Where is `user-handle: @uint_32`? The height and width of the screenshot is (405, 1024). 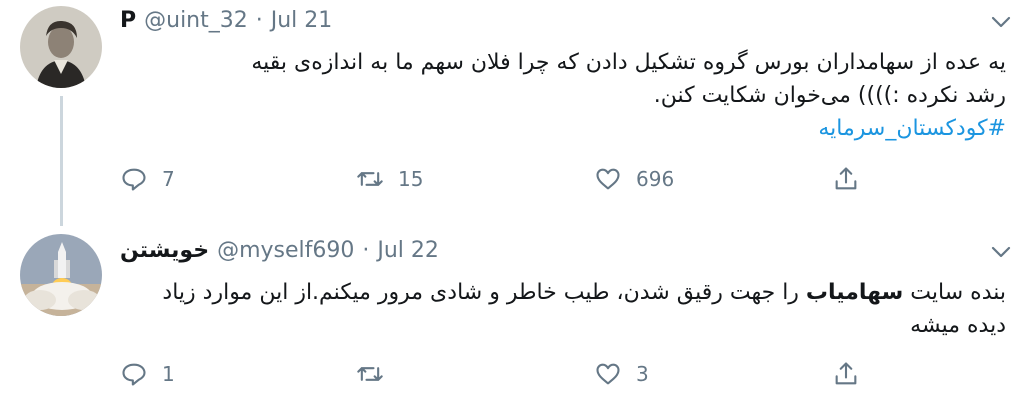 user-handle: @uint_32 is located at coordinates (196, 20).